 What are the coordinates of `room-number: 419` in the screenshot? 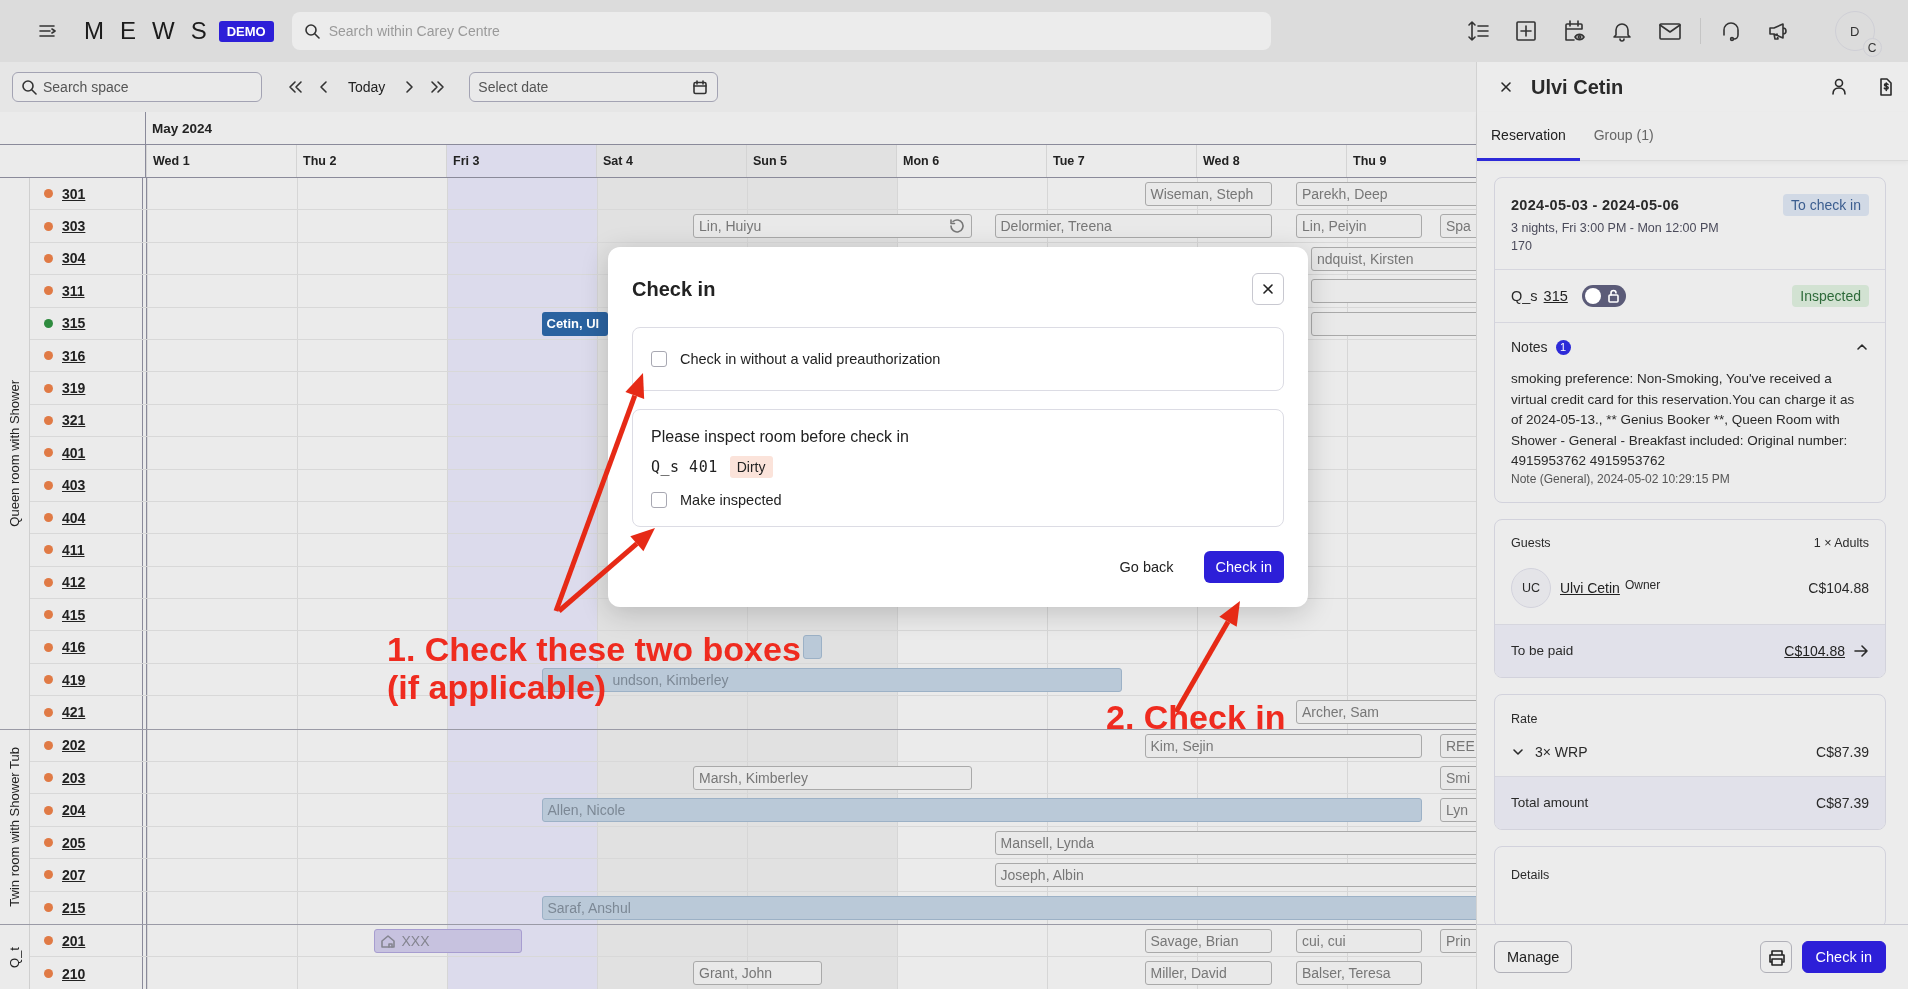 It's located at (74, 679).